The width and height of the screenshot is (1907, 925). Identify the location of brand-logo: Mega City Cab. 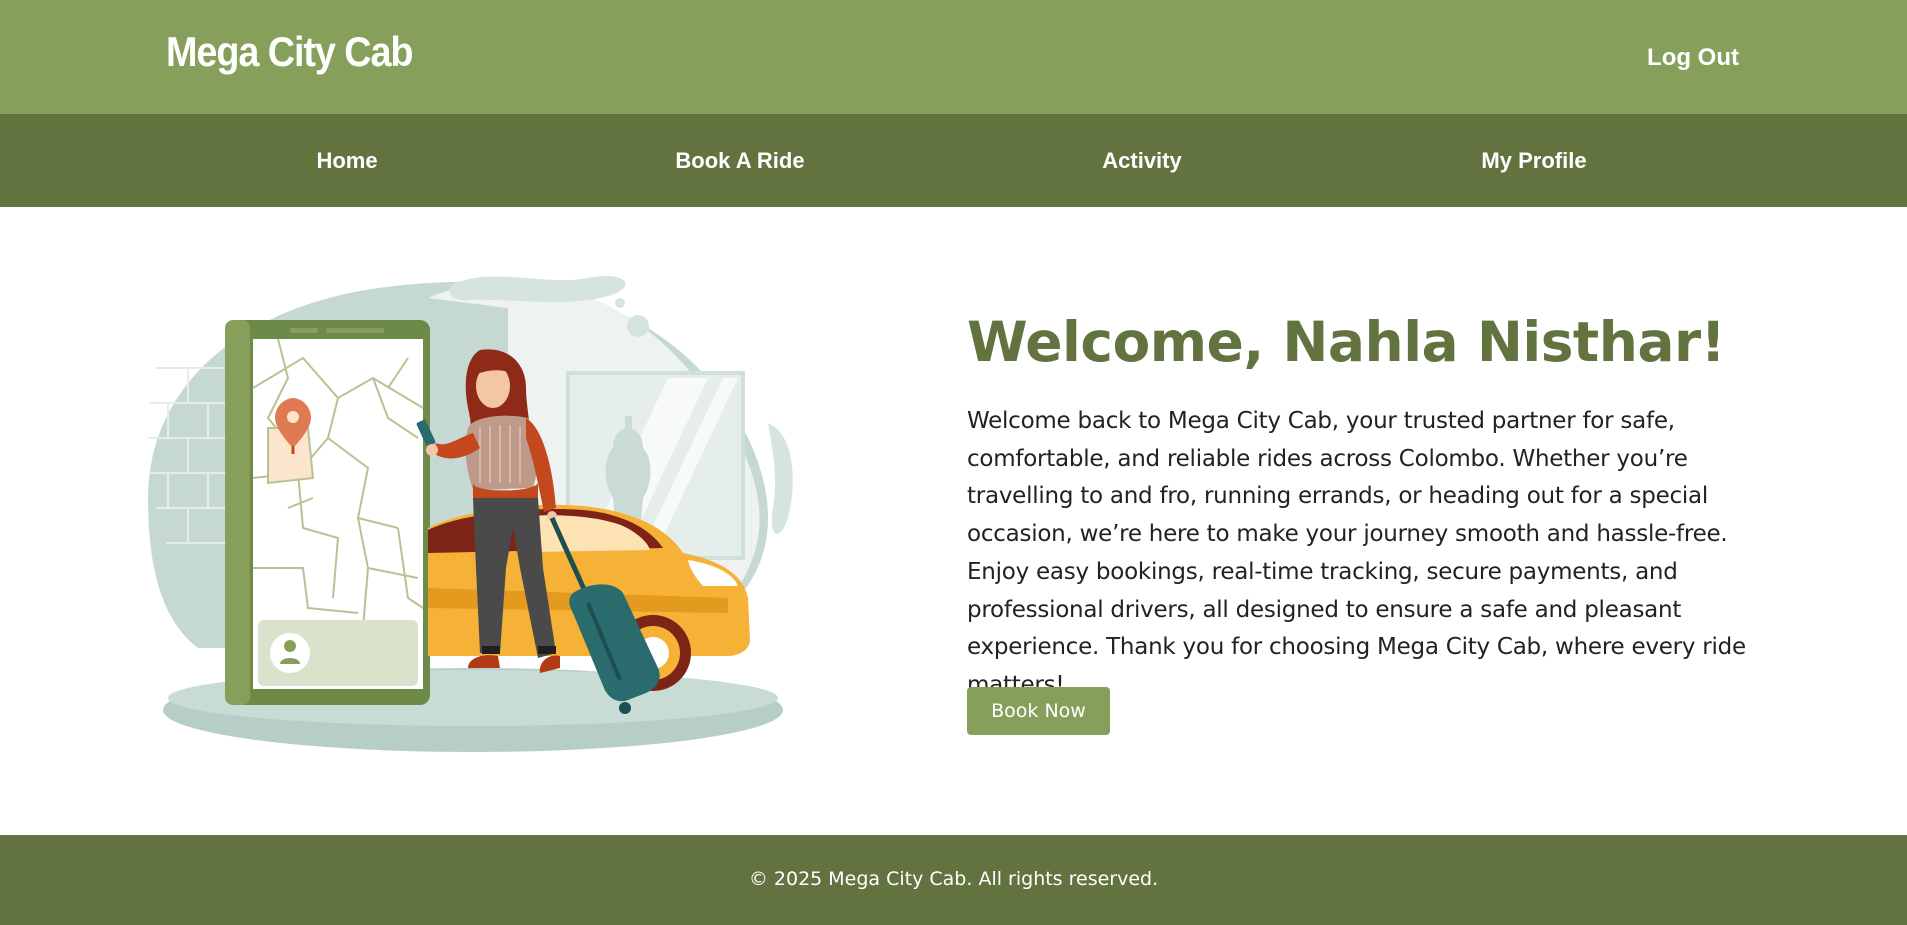
(289, 52).